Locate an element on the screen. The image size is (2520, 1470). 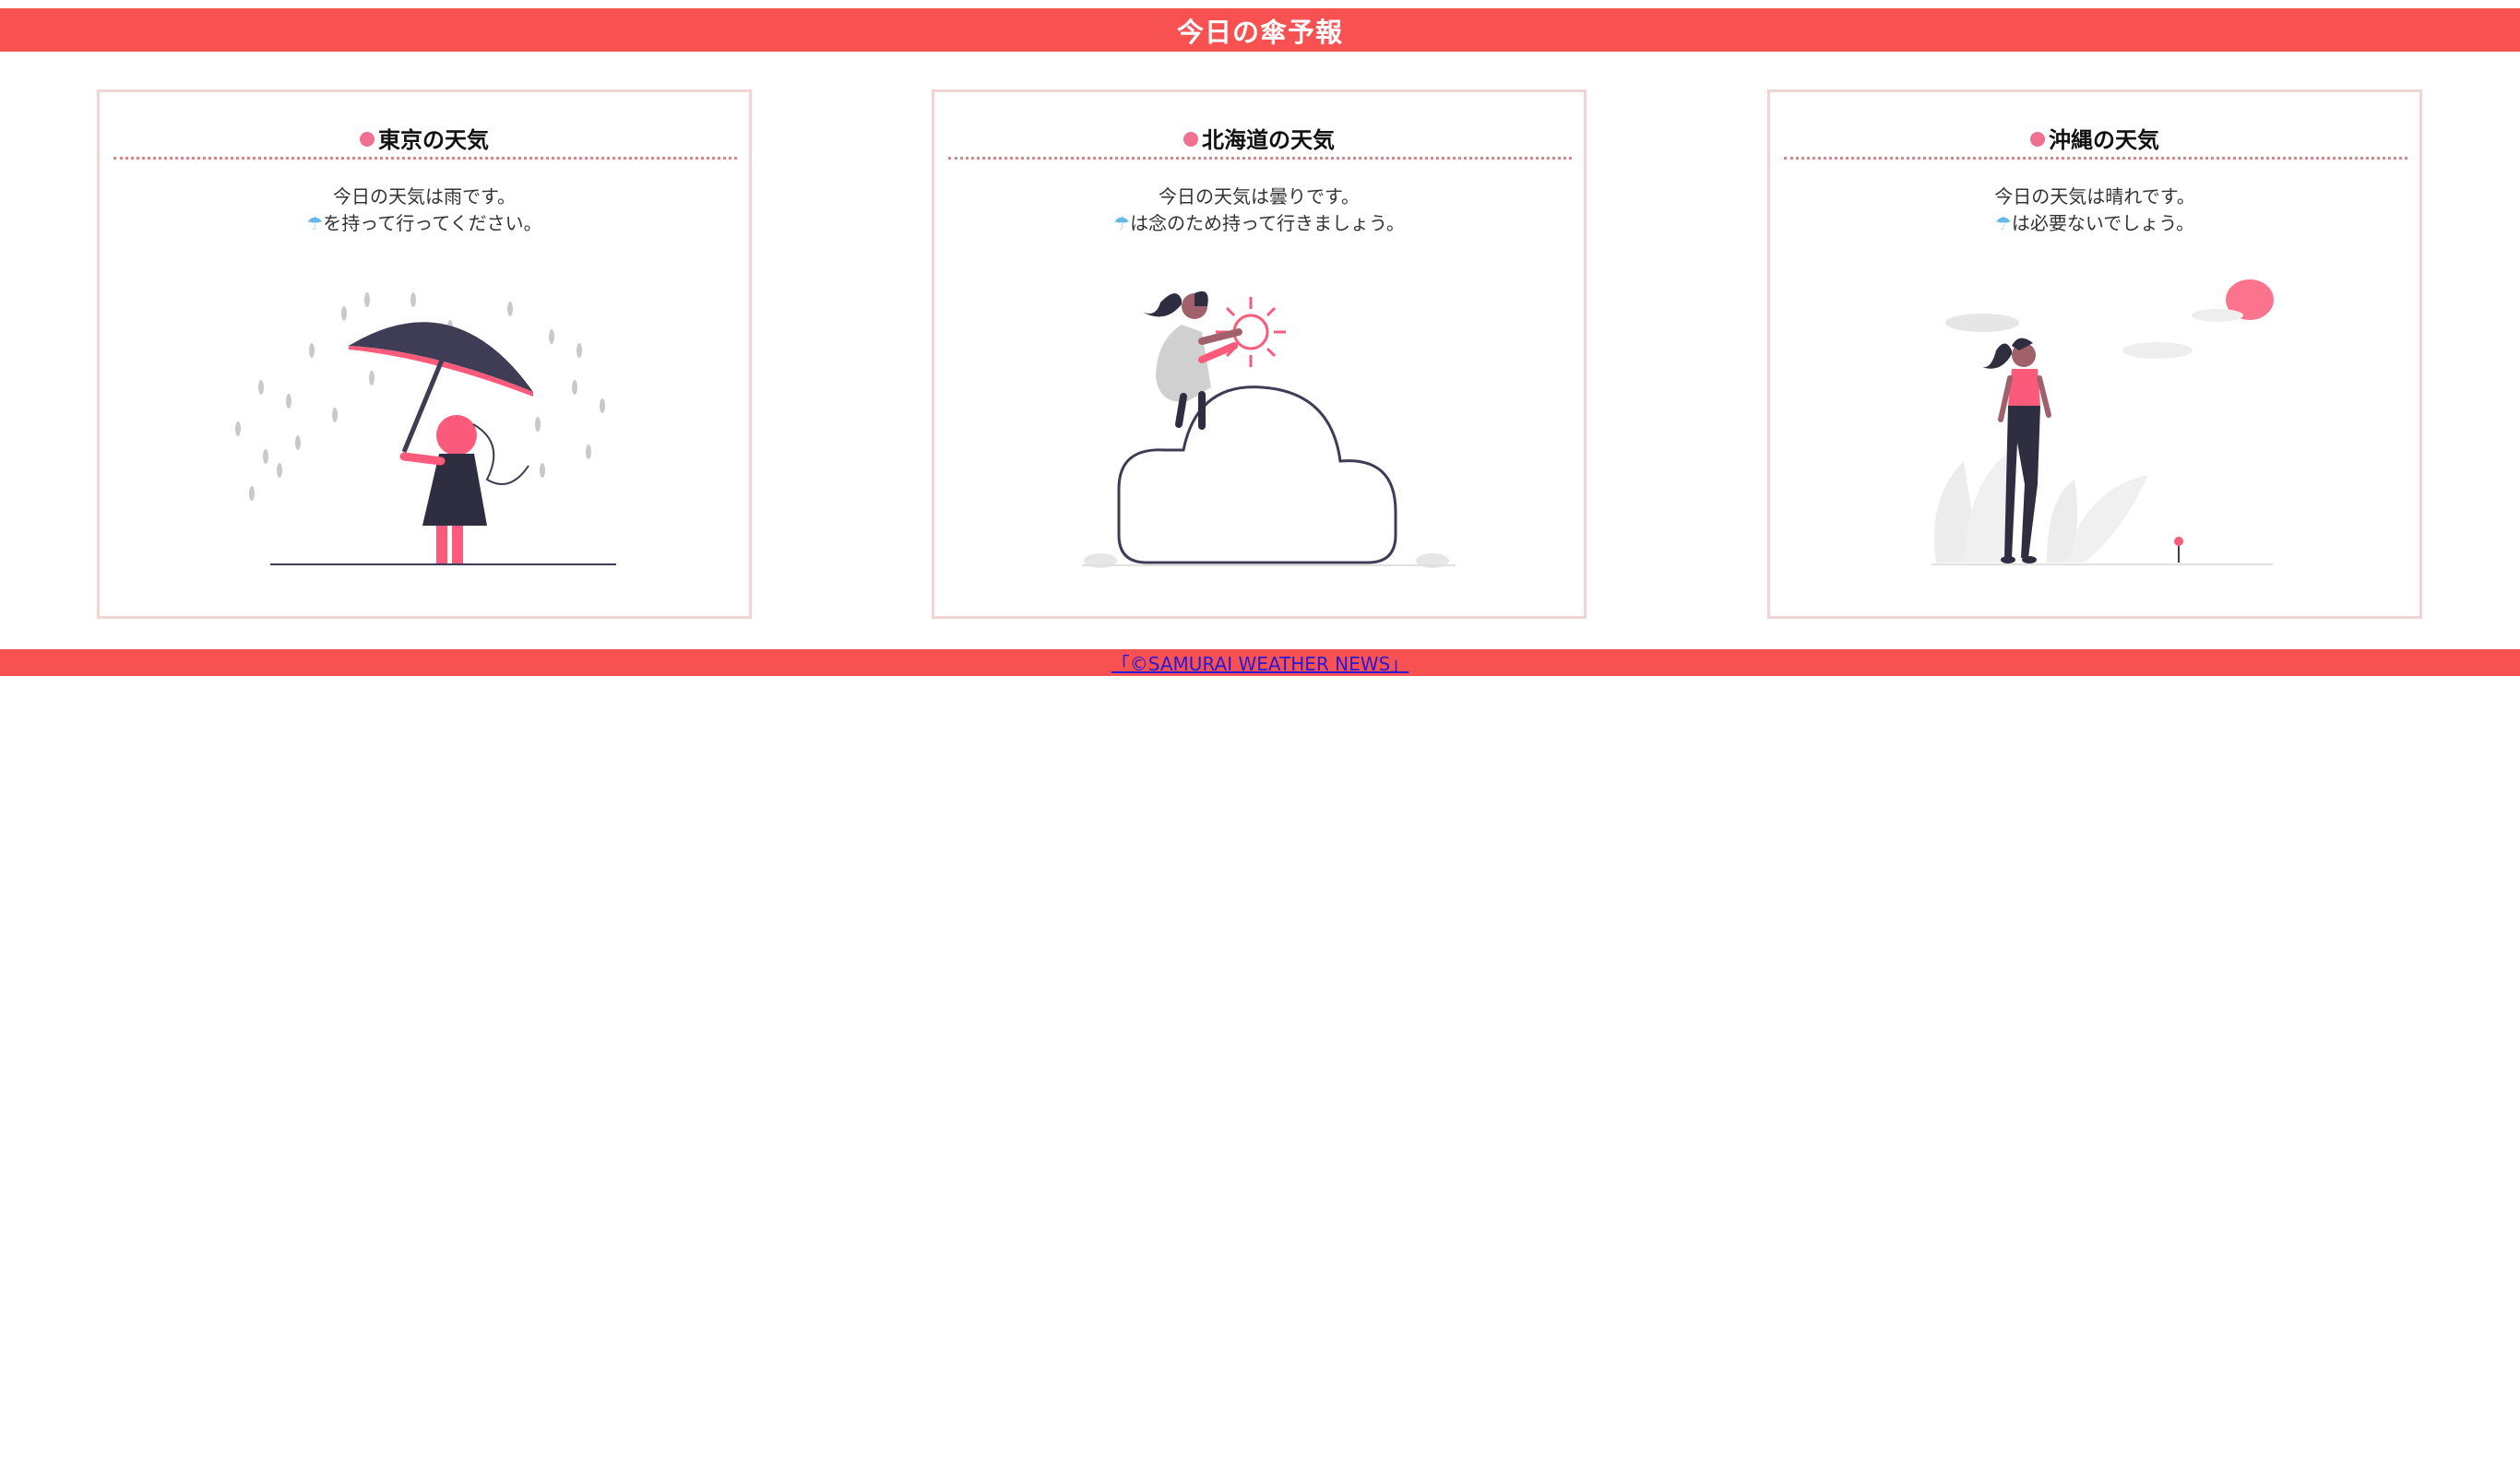
umbrella-advice-text: を持って行ってください。 is located at coordinates (432, 223).